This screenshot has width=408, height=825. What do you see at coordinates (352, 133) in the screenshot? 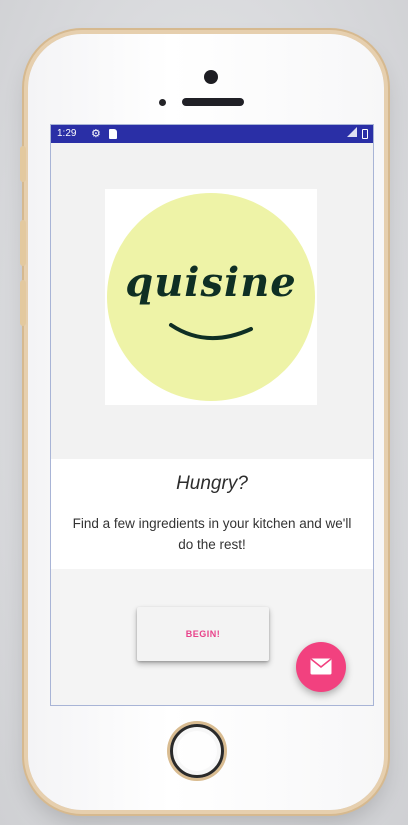
I see `signal-icon` at bounding box center [352, 133].